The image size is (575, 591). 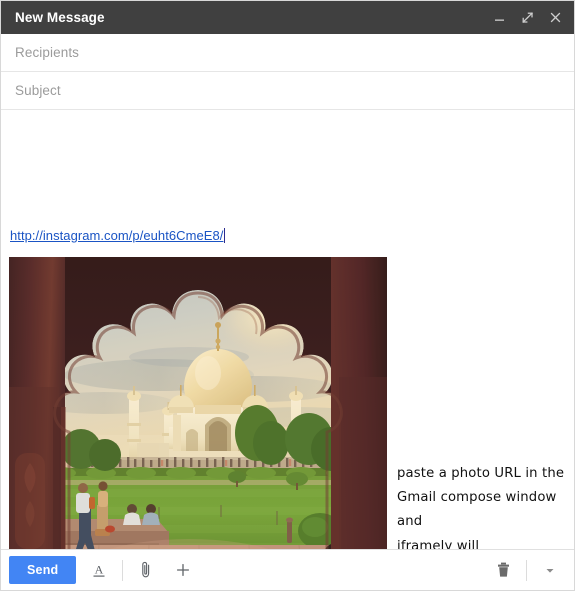 I want to click on recipients-field: Recipients, so click(x=287, y=53).